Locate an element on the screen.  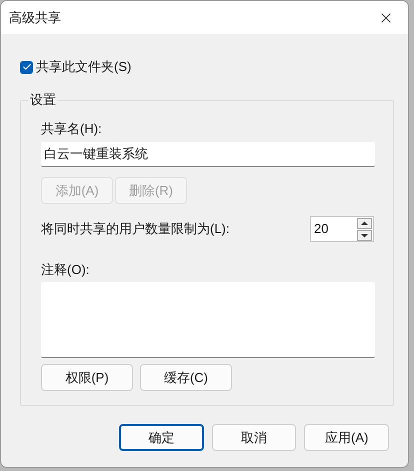
field-label: 将同时共享的用户数量限制为(L): is located at coordinates (135, 229).